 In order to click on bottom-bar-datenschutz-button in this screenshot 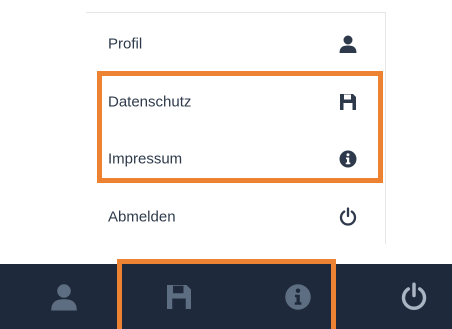, I will do `click(179, 296)`.